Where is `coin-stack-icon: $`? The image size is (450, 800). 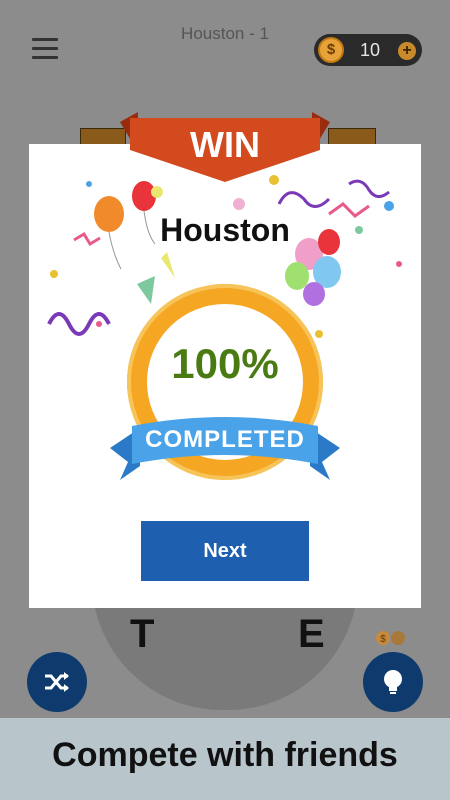 coin-stack-icon: $ is located at coordinates (390, 638).